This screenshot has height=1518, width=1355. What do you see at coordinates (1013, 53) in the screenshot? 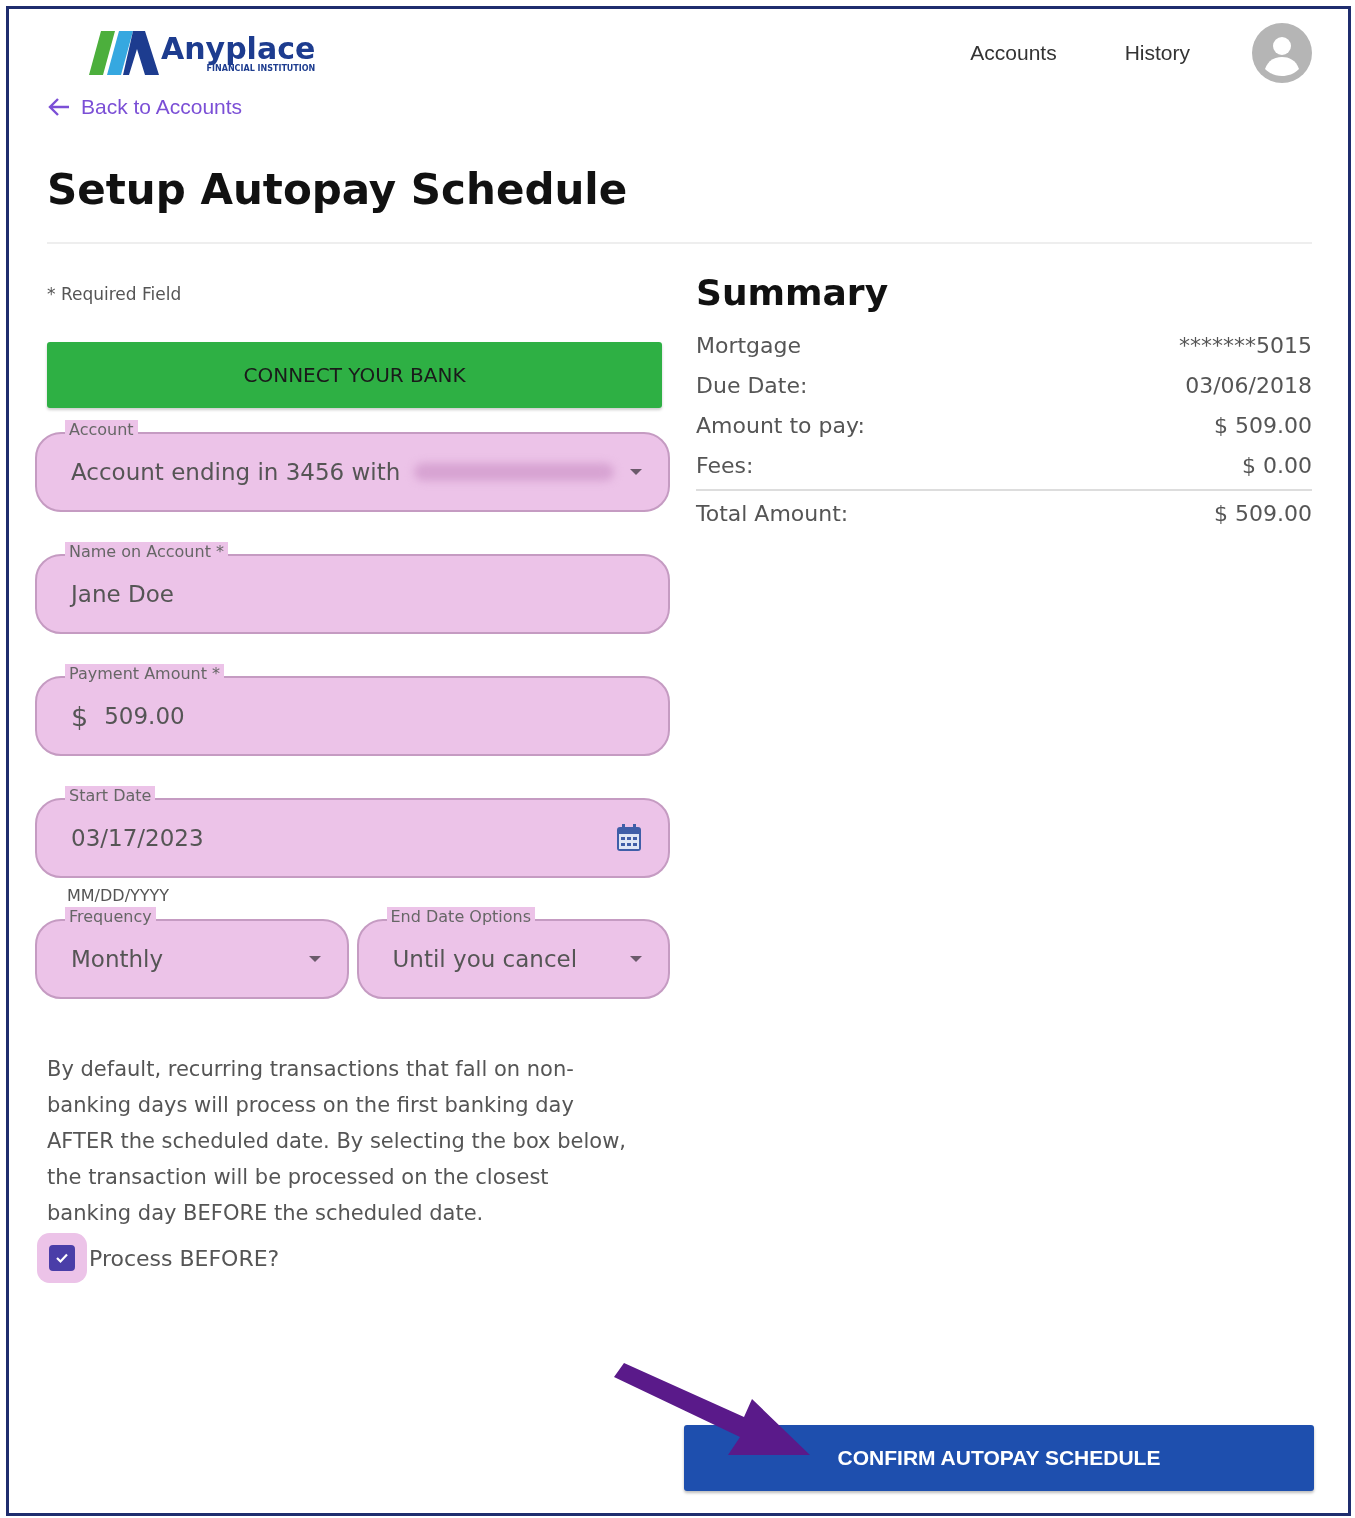
I see `nav-link: Accounts` at bounding box center [1013, 53].